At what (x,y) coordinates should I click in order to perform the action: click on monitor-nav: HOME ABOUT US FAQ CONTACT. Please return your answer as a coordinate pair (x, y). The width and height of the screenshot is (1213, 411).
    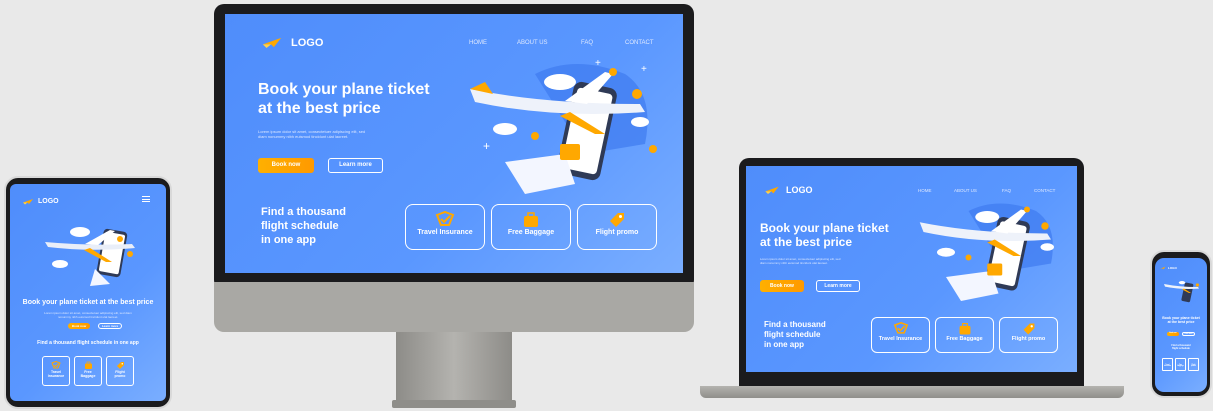
    Looking at the image, I should click on (561, 43).